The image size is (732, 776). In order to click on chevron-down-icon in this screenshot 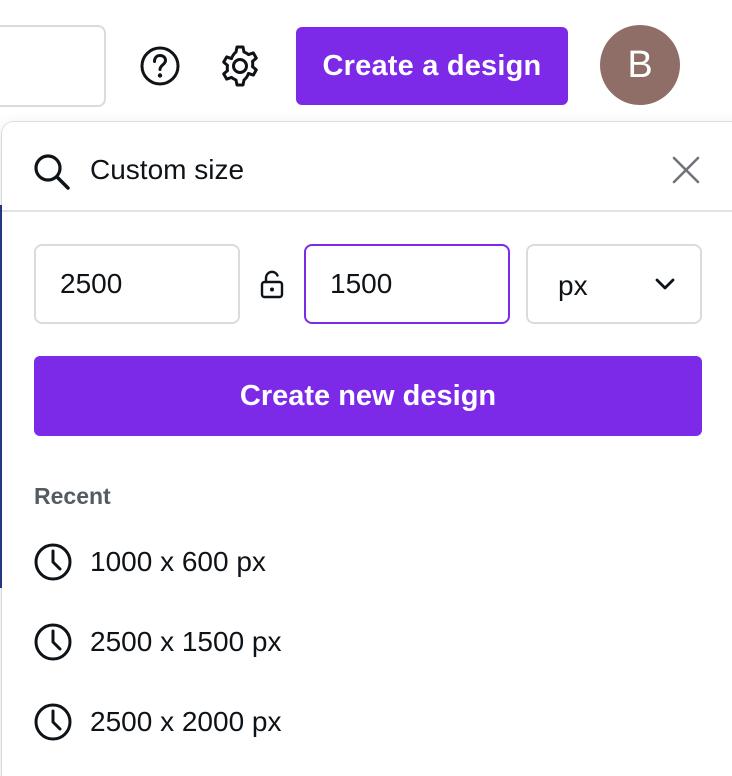, I will do `click(665, 284)`.